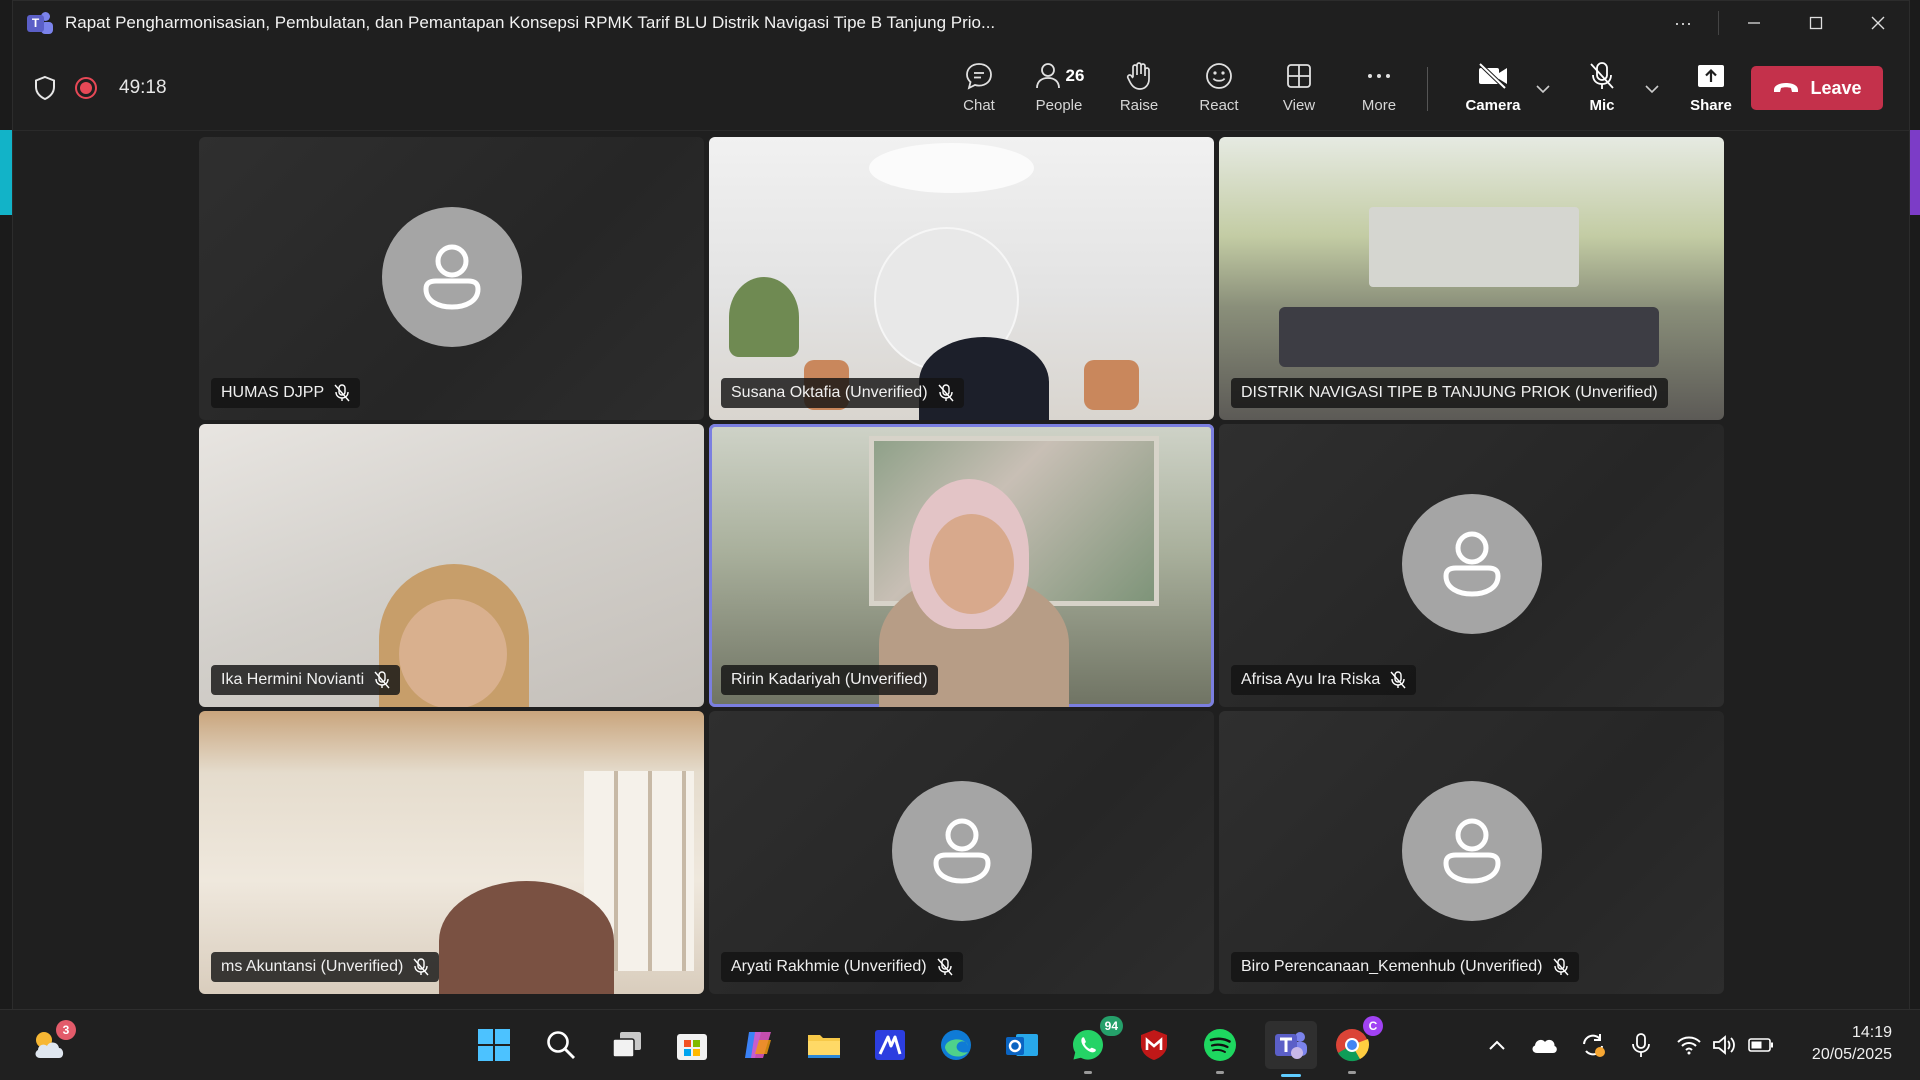  I want to click on clock-time: 14:19, so click(1871, 1032).